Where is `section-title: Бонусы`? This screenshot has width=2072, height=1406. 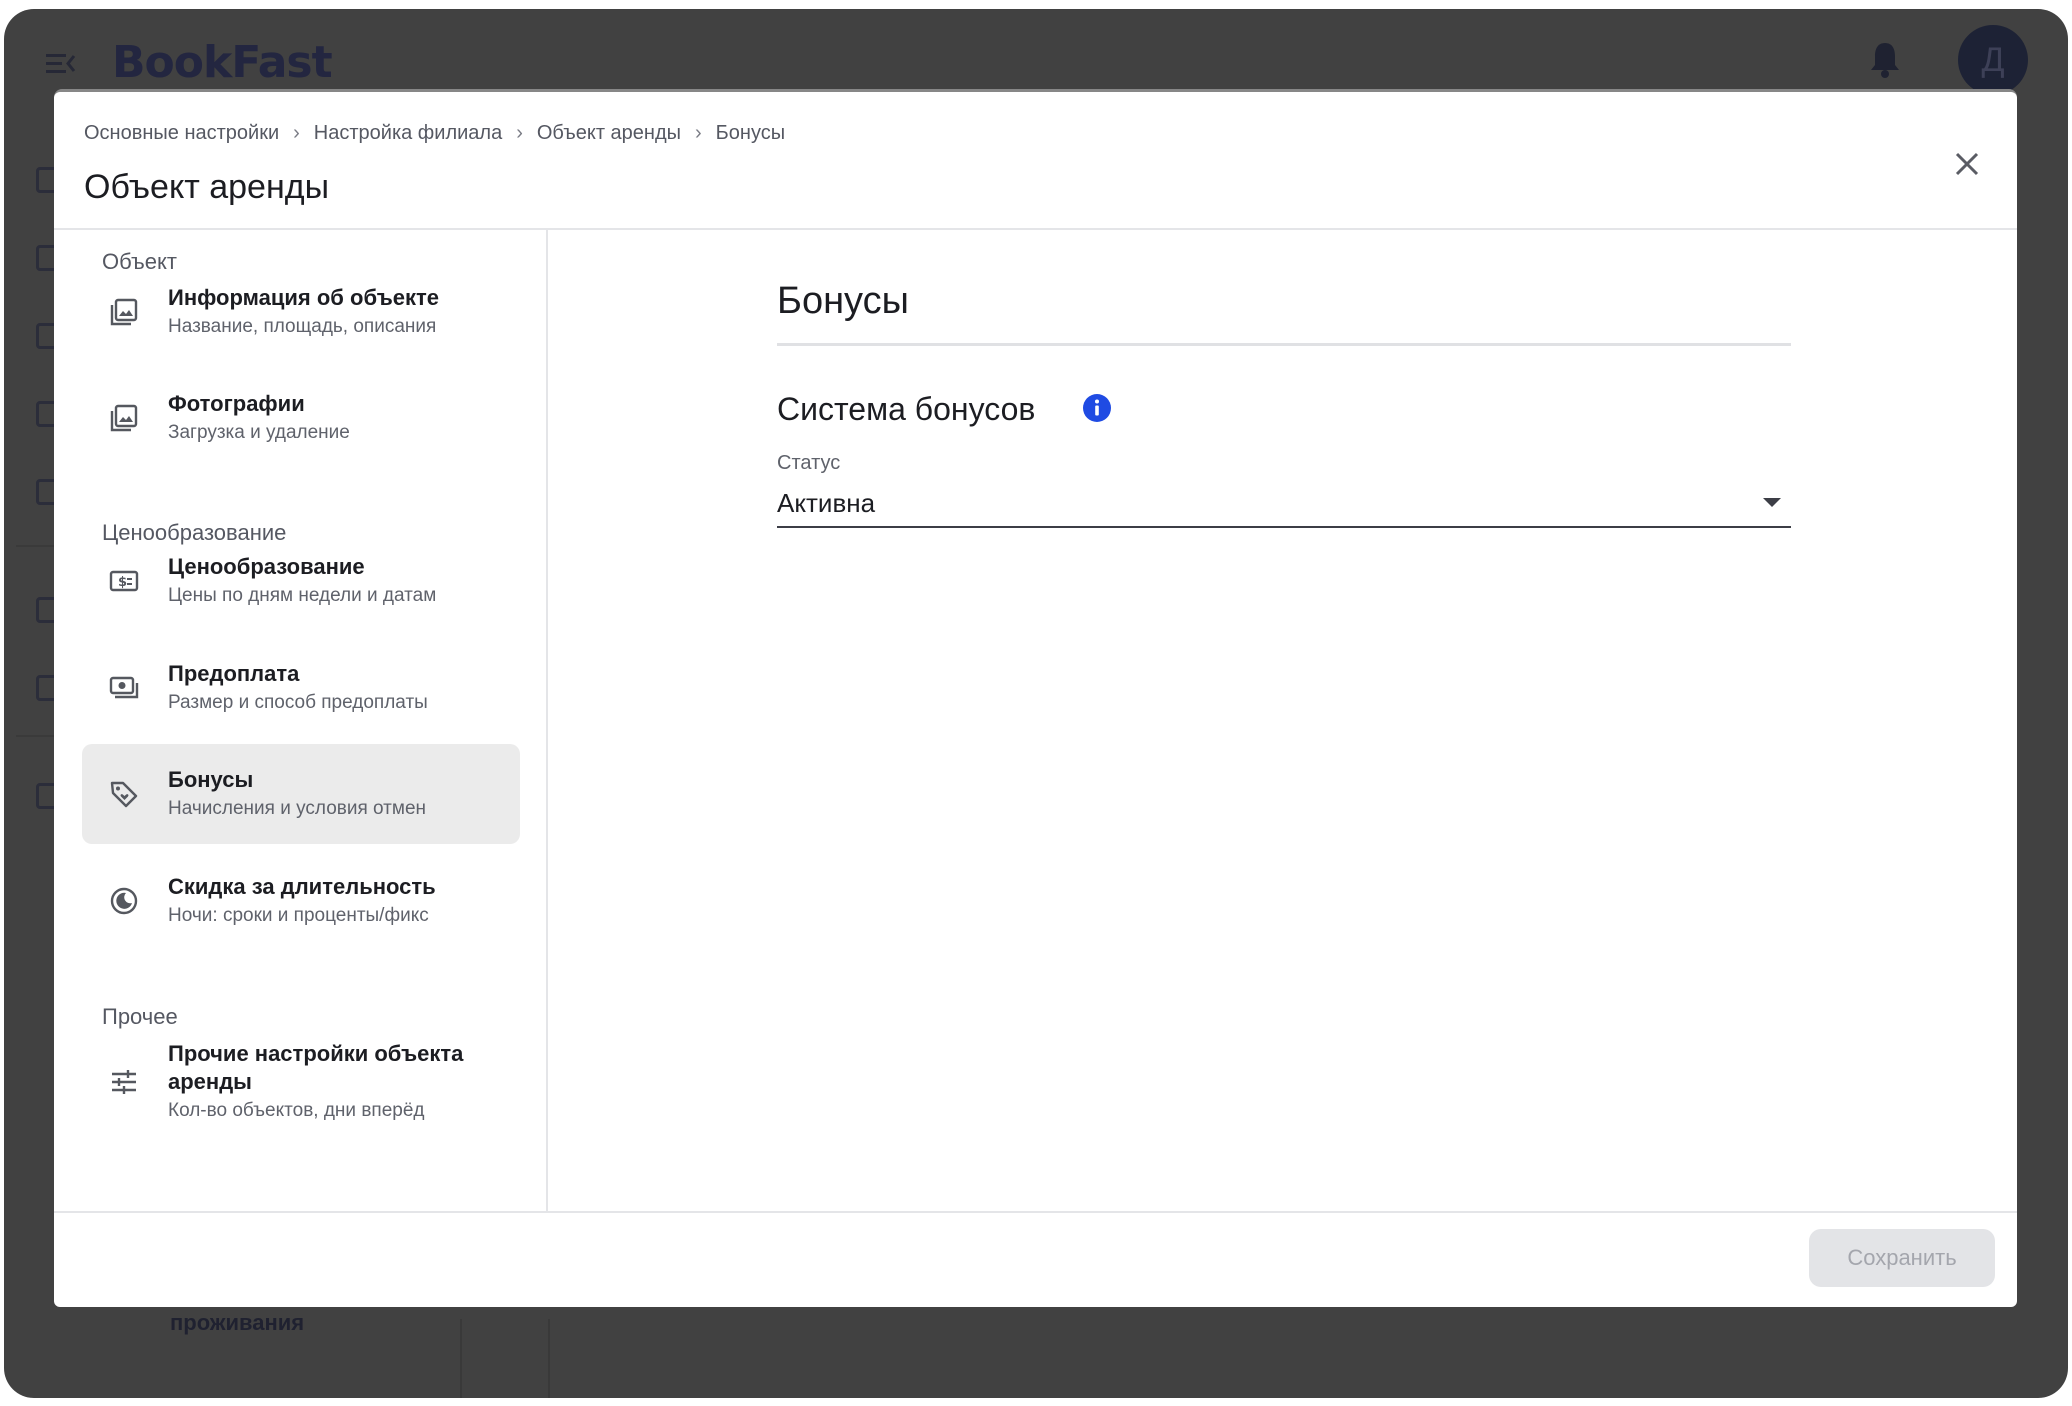 section-title: Бонусы is located at coordinates (843, 301).